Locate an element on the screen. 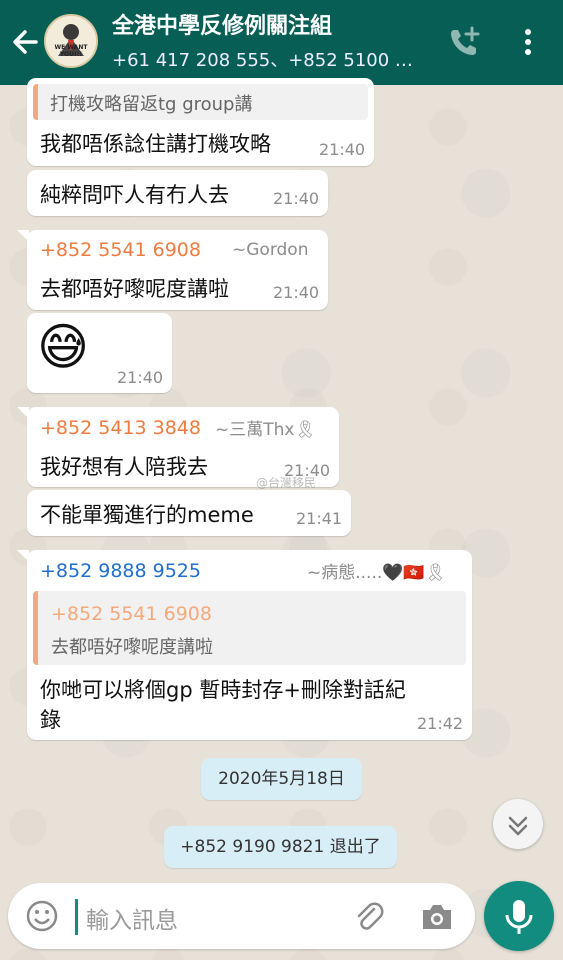  message-input-bar: 輸入訊息 is located at coordinates (241, 916).